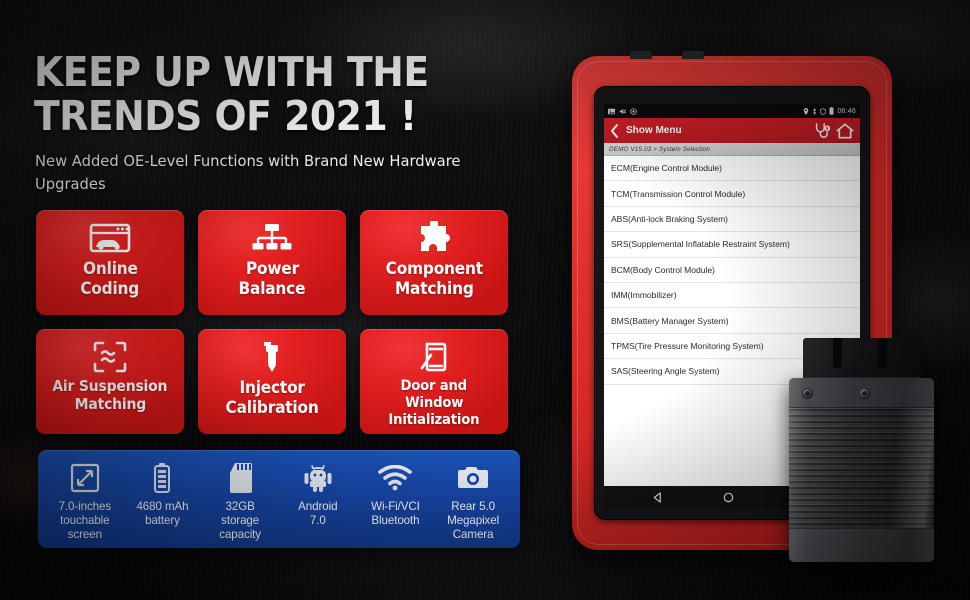 Image resolution: width=970 pixels, height=600 pixels. I want to click on spec-item-battery: 4680 mAh battery, so click(162, 493).